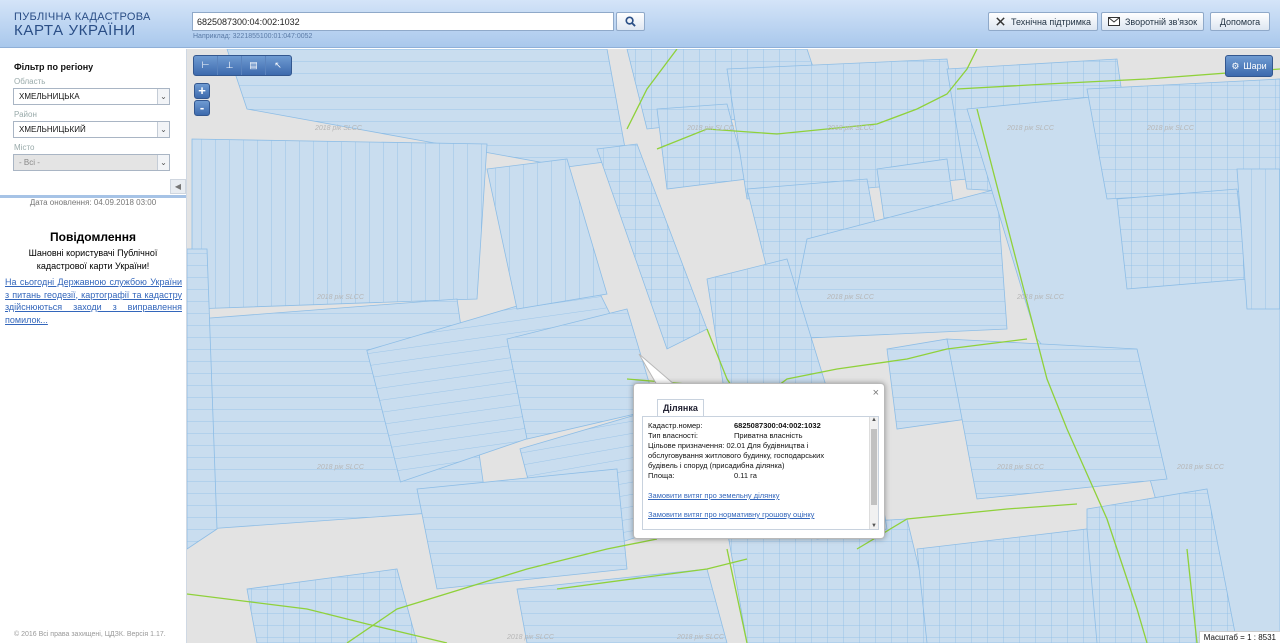  I want to click on popup-scrollbar: ▲ ▼, so click(873, 473).